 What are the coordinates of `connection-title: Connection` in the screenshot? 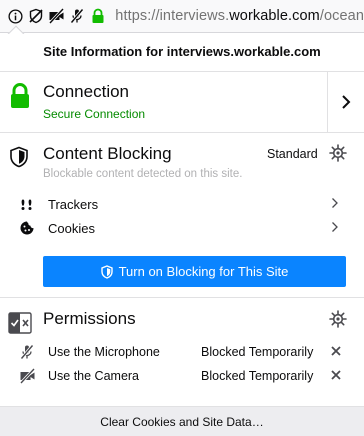 It's located at (86, 91).